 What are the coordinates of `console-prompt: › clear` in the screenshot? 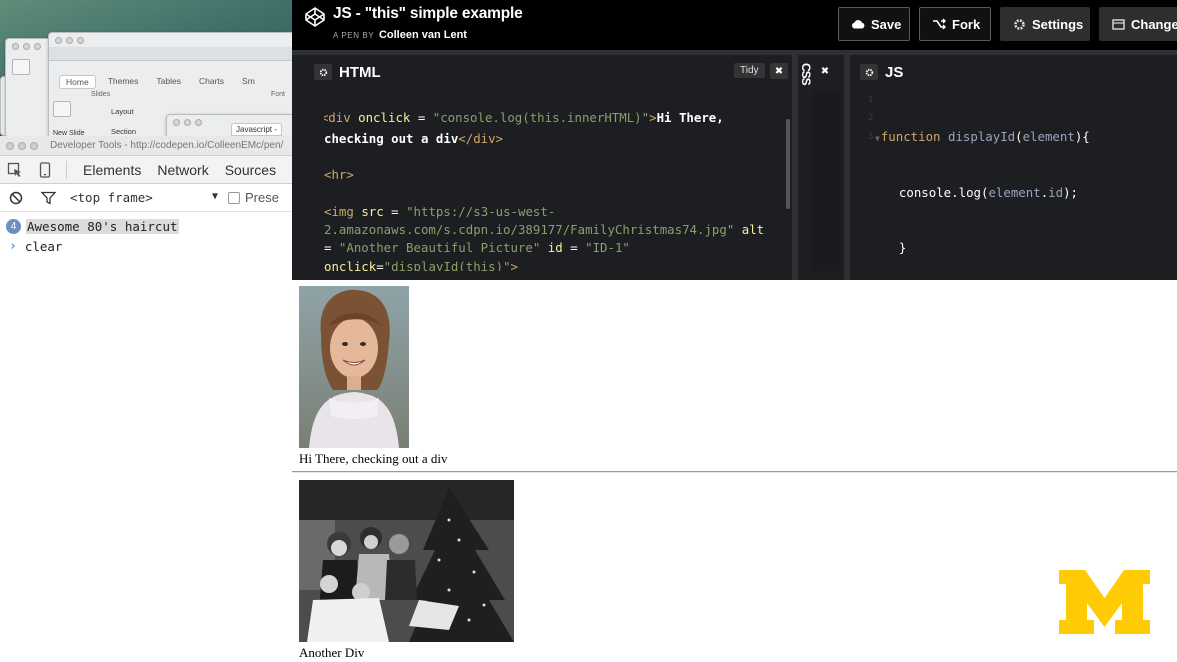 It's located at (149, 246).